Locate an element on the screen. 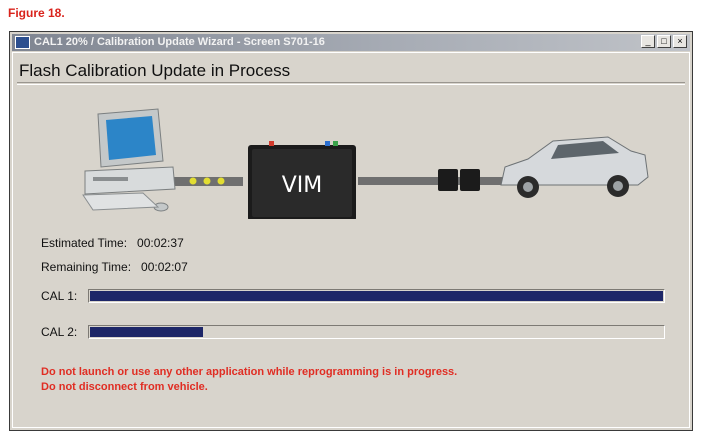 The width and height of the screenshot is (704, 441). estimated-time: Estimated Time: 00:02:37 is located at coordinates (112, 243).